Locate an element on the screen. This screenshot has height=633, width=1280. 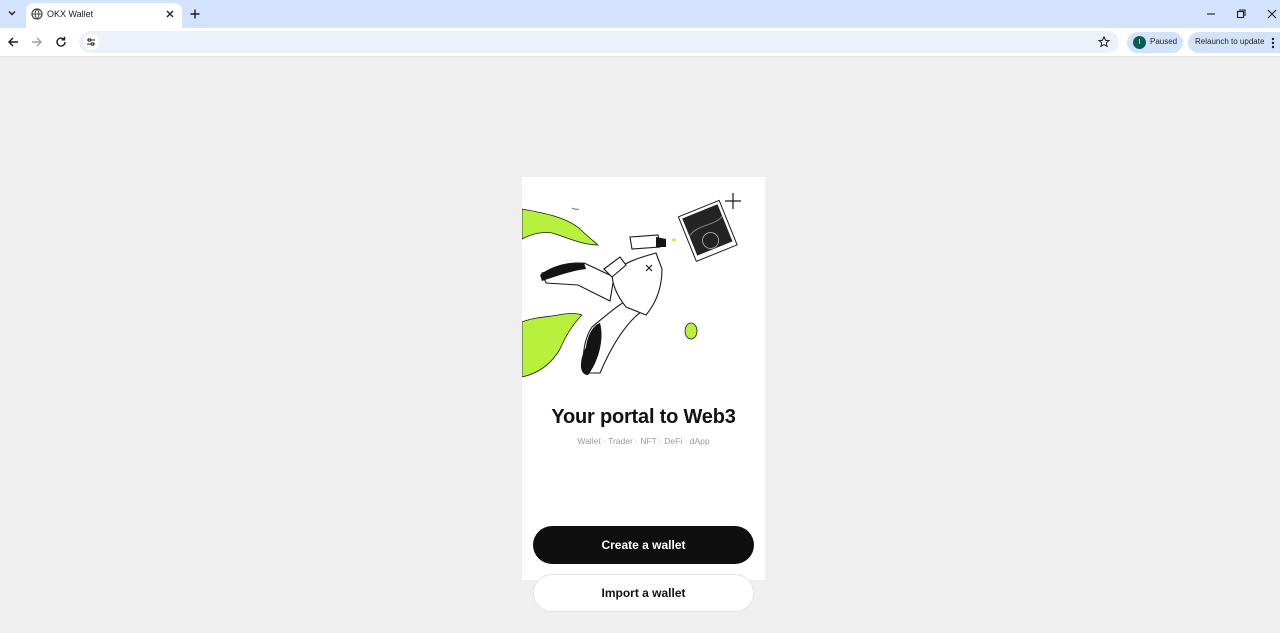
plus-icon is located at coordinates (195, 14).